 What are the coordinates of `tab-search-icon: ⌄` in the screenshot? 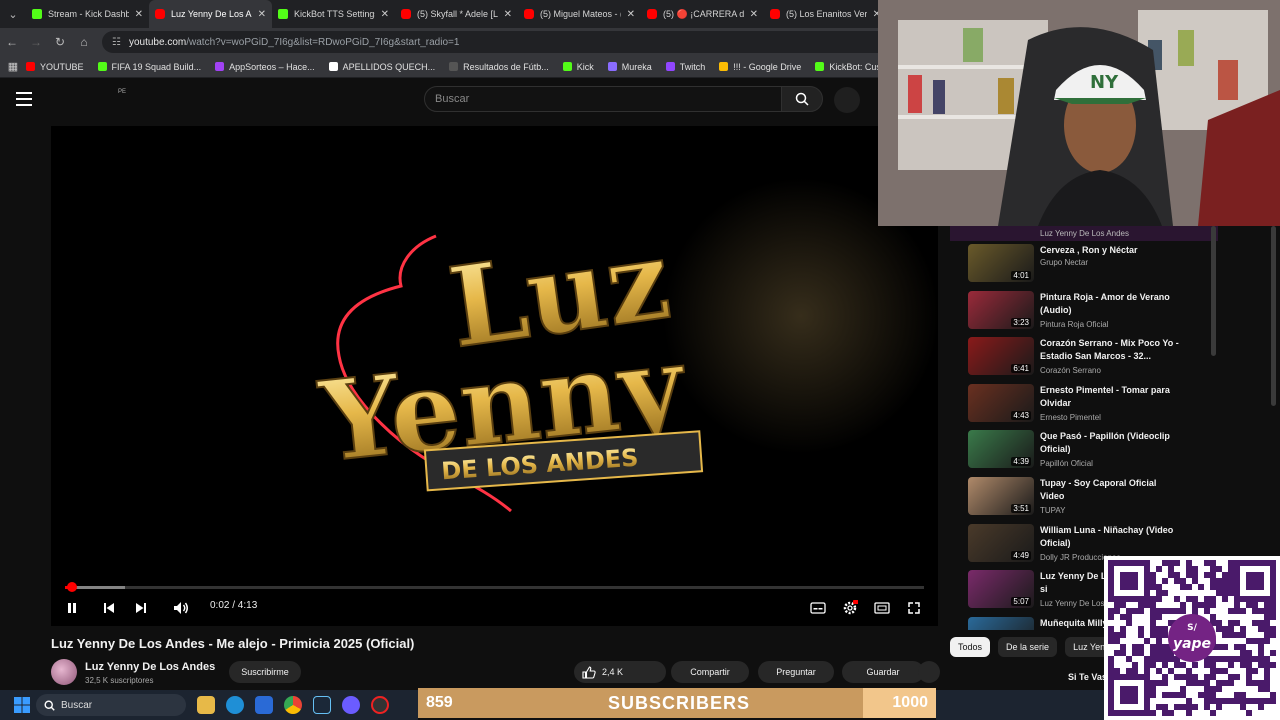 It's located at (13, 14).